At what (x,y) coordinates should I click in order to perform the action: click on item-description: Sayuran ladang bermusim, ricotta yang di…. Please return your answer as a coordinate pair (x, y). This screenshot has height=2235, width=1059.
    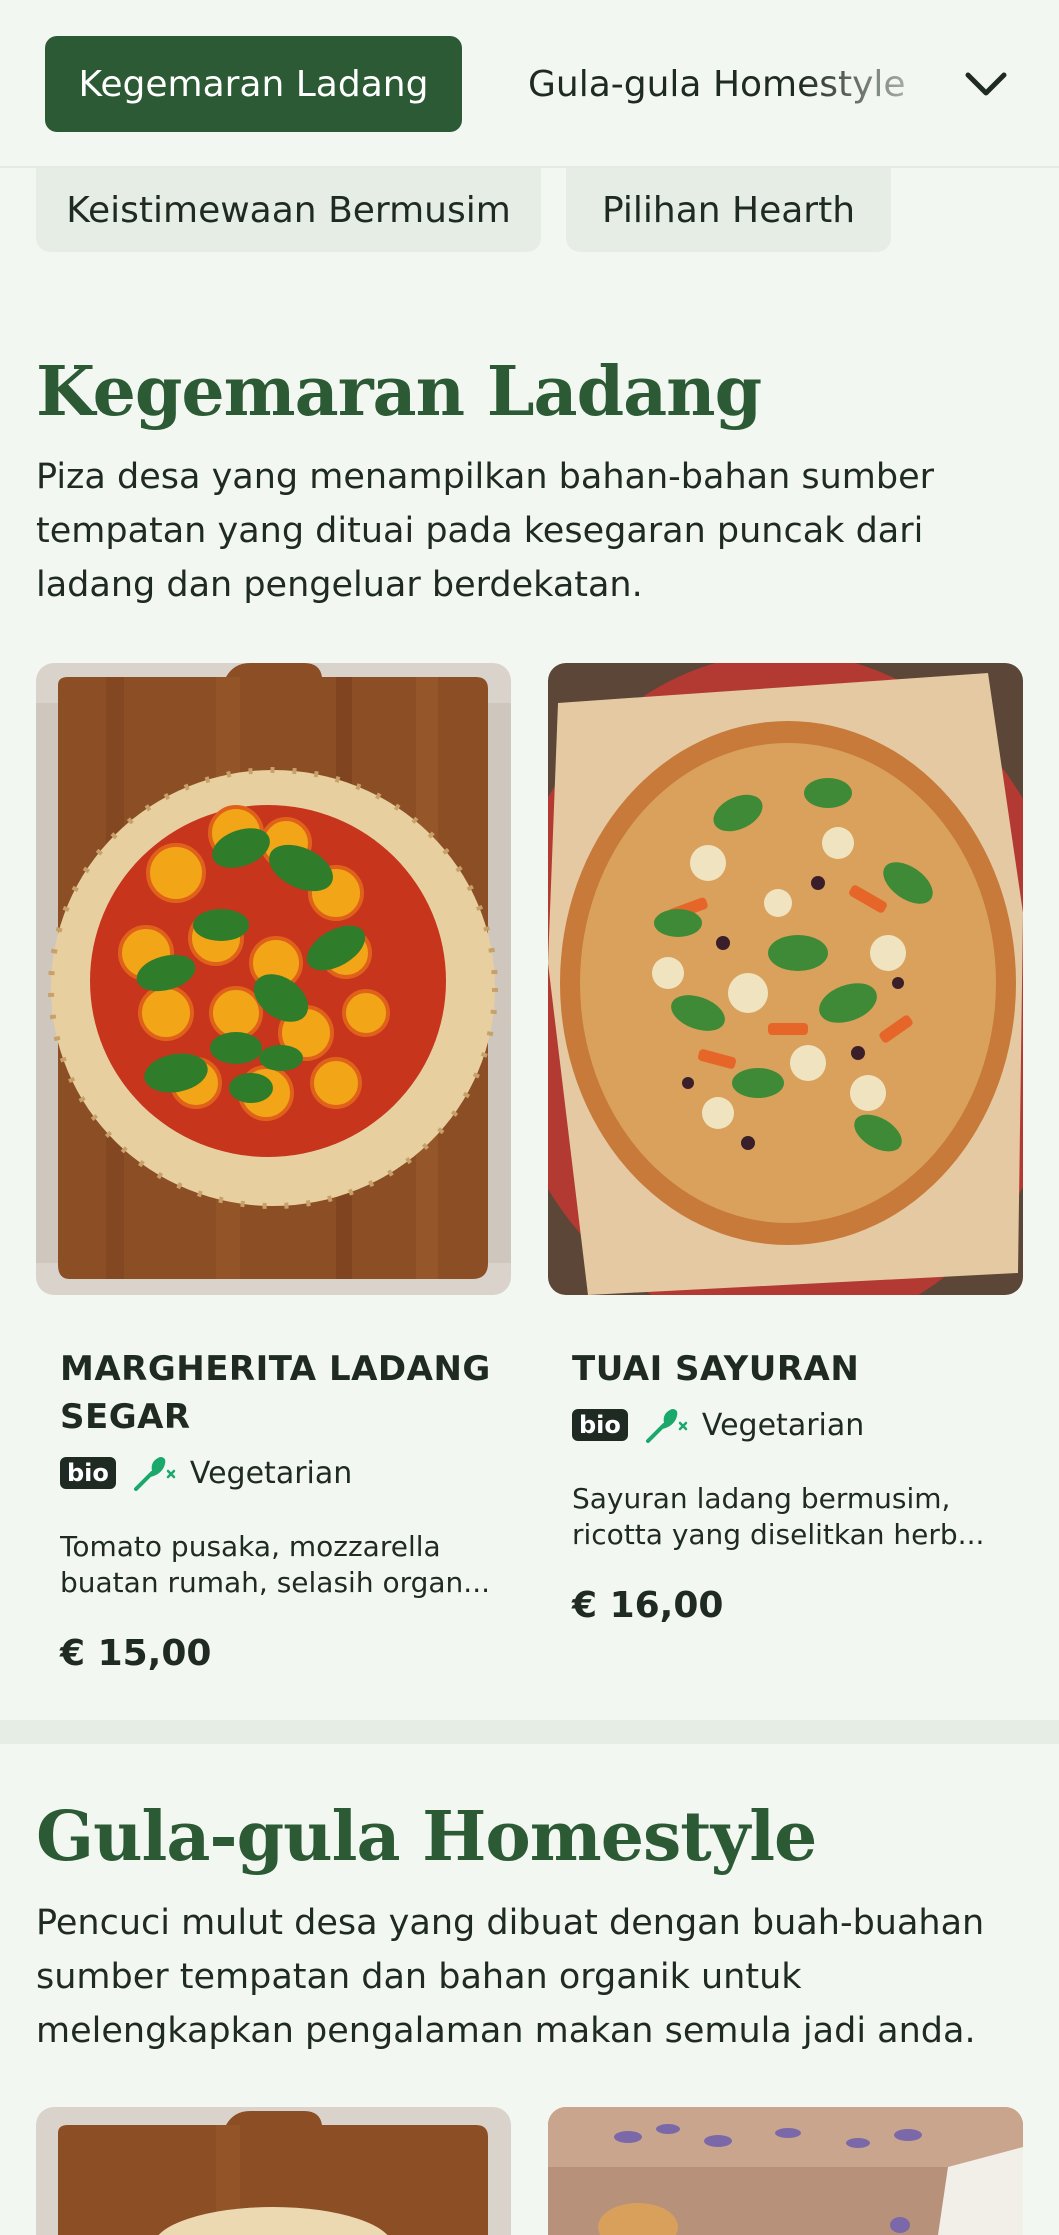
    Looking at the image, I should click on (778, 1516).